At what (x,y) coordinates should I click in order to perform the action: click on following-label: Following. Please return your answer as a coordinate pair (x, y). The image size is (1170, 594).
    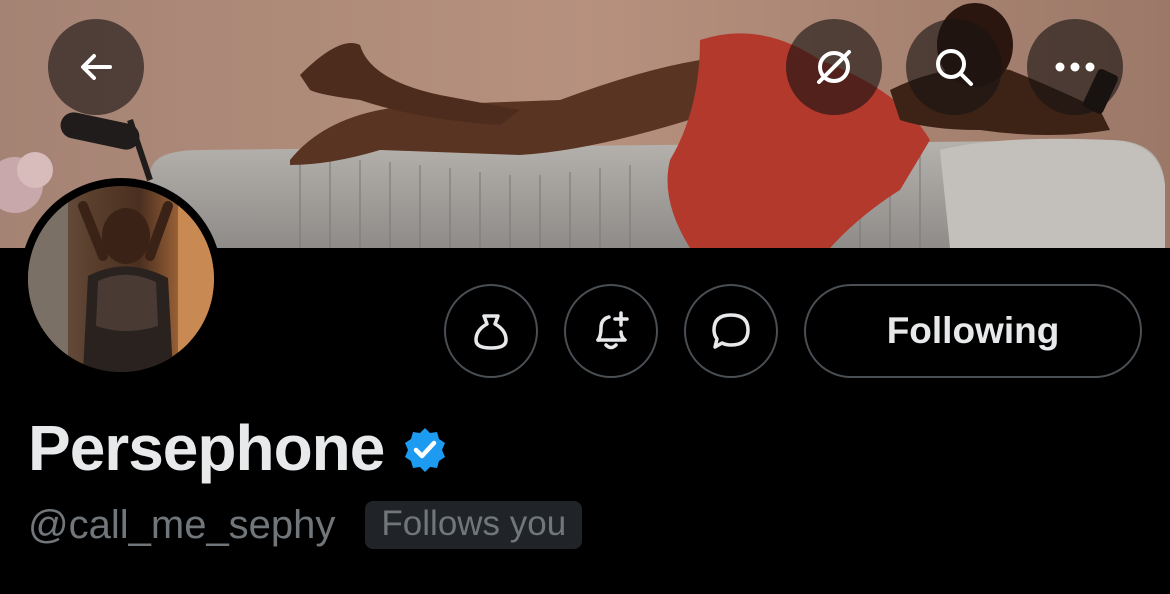
    Looking at the image, I should click on (973, 330).